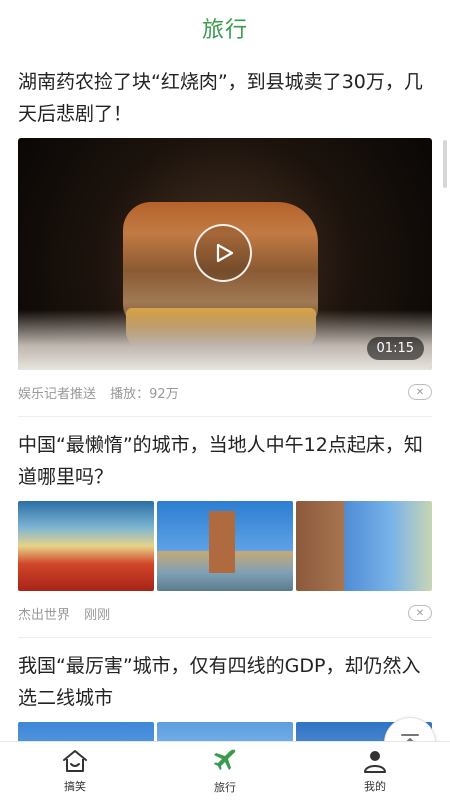 The image size is (450, 800). I want to click on tab-funny: 搞笑, so click(75, 771).